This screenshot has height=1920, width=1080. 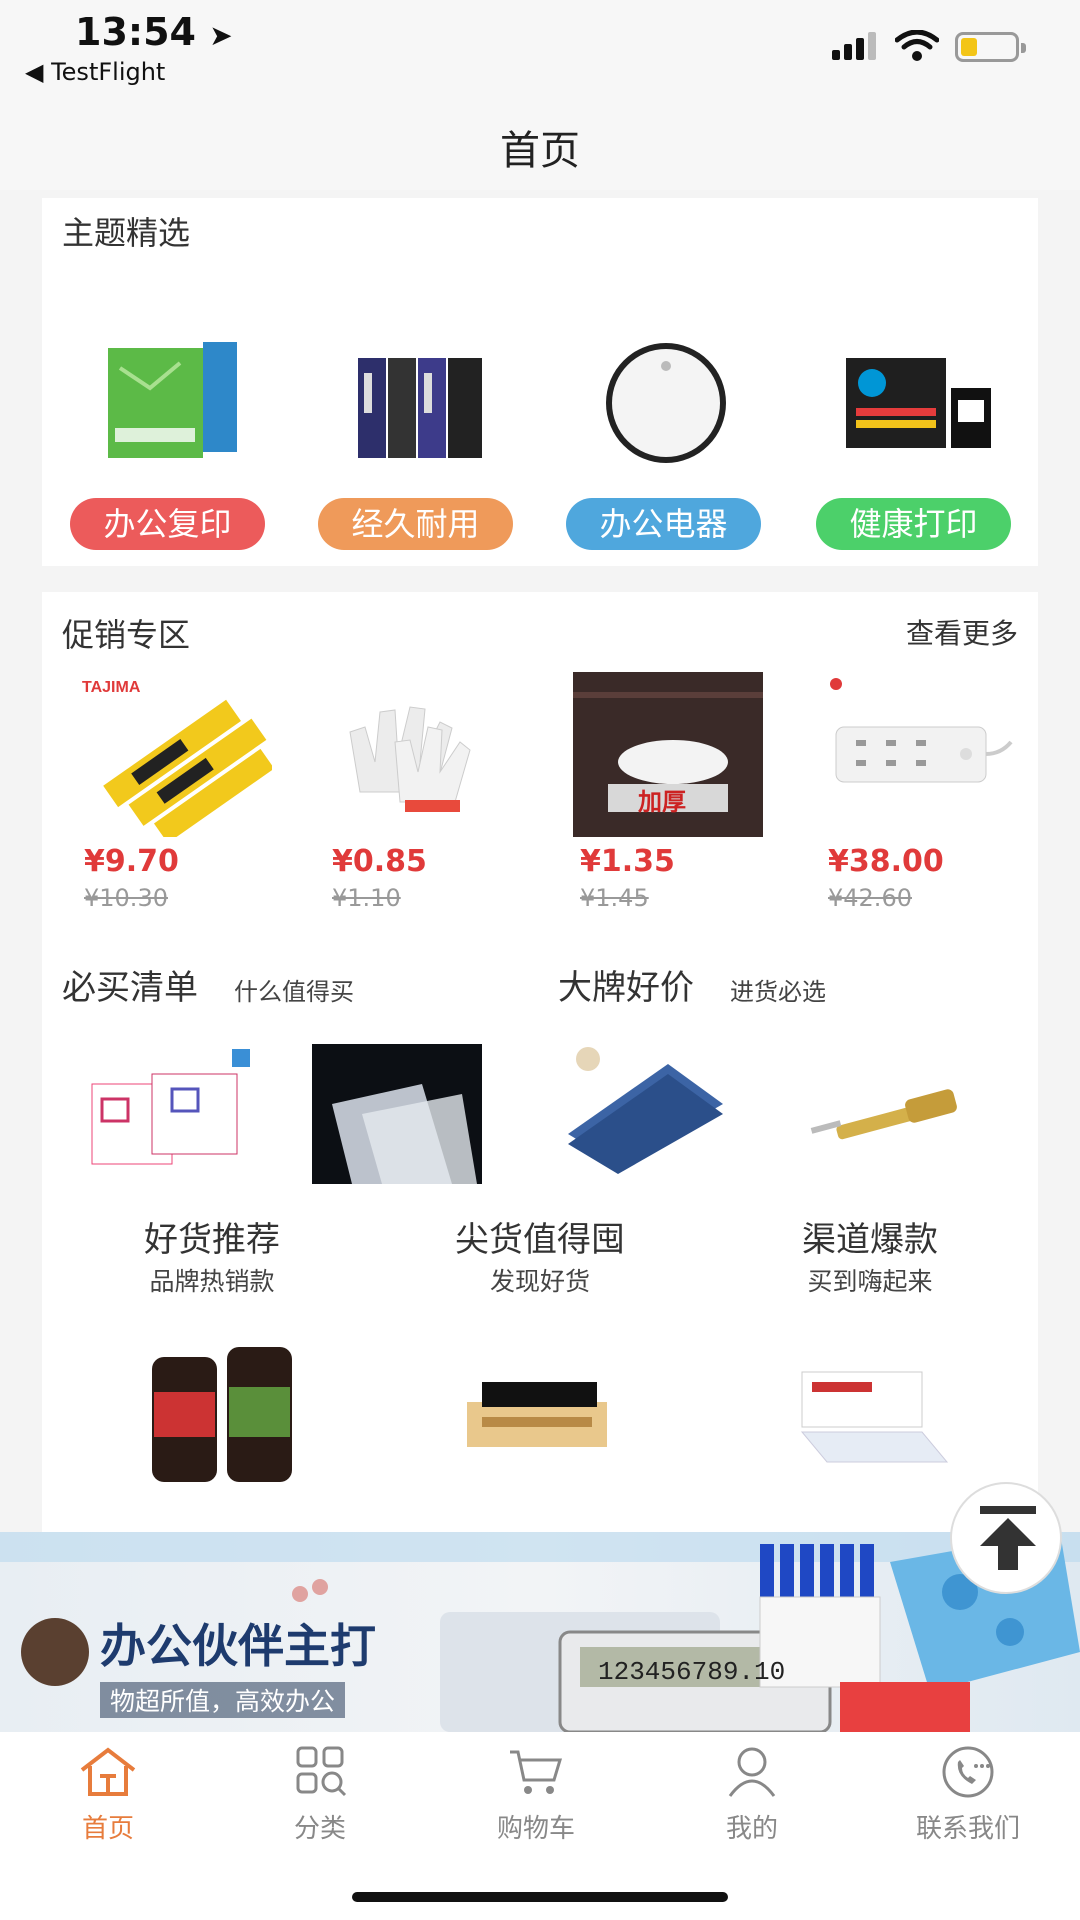 What do you see at coordinates (130, 984) in the screenshot?
I see `must-buy-title: 必买清单` at bounding box center [130, 984].